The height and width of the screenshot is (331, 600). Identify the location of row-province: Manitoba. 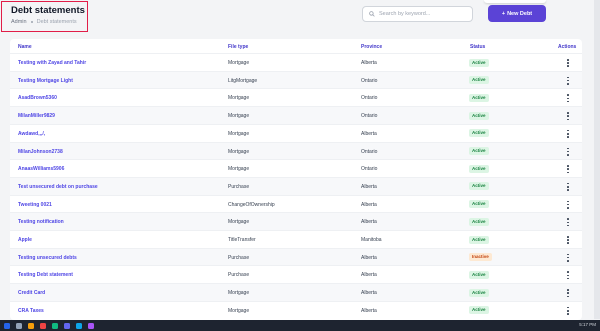
(371, 240).